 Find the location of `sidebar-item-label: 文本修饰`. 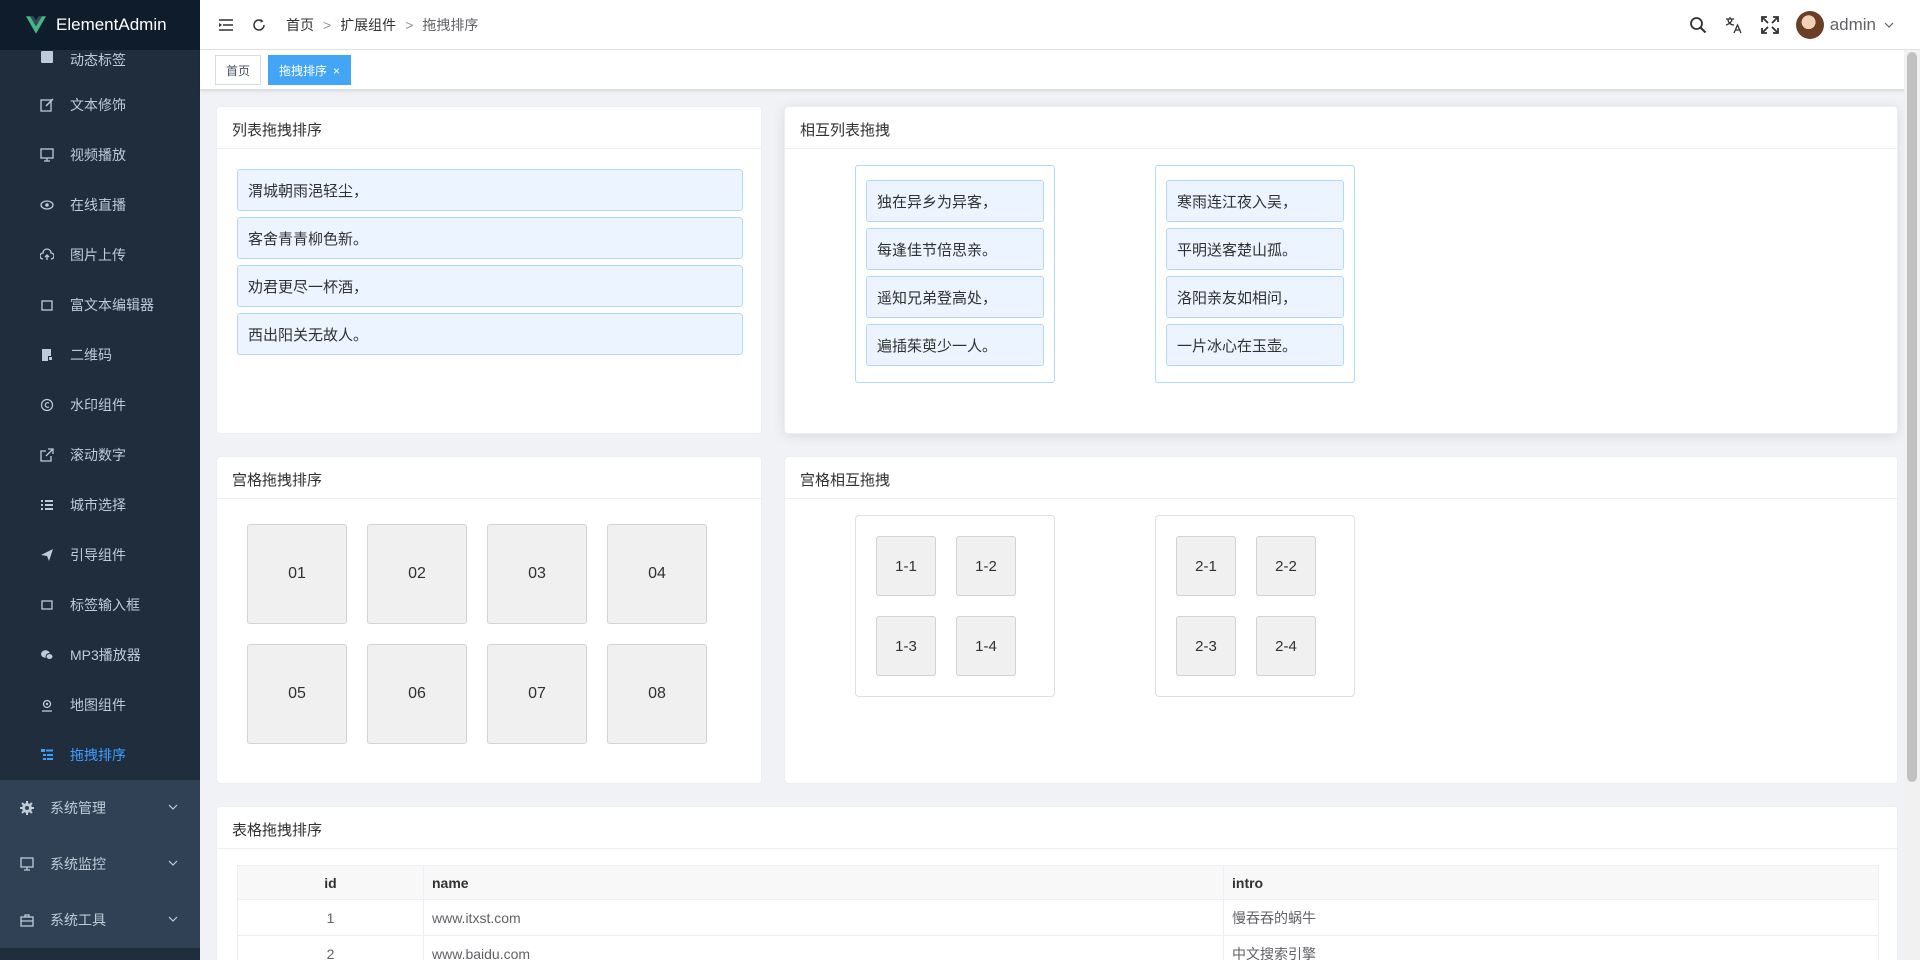

sidebar-item-label: 文本修饰 is located at coordinates (98, 105).